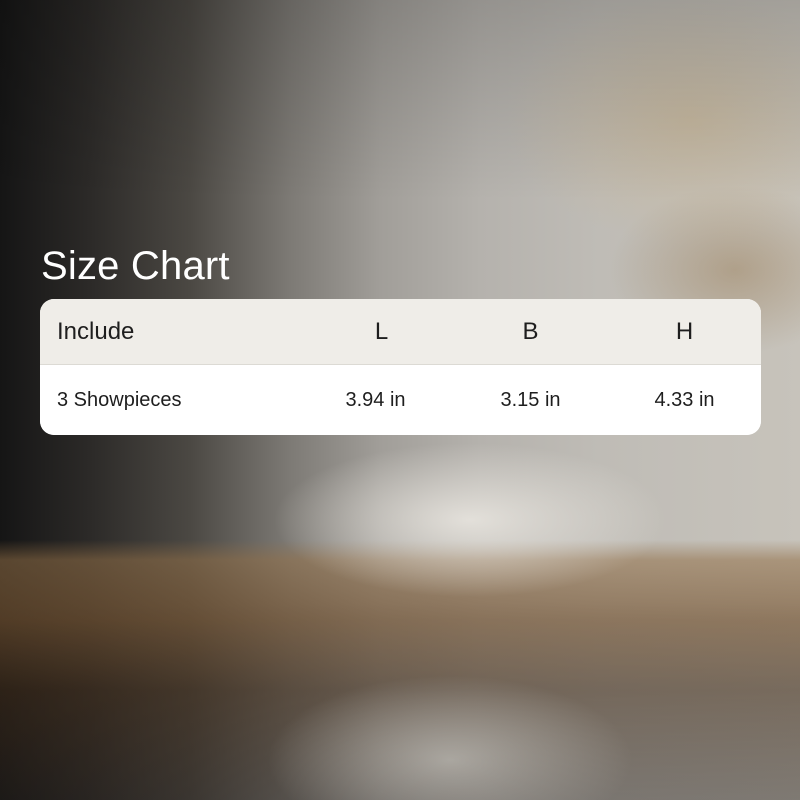  I want to click on cell-include: 3 Showpieces, so click(119, 399).